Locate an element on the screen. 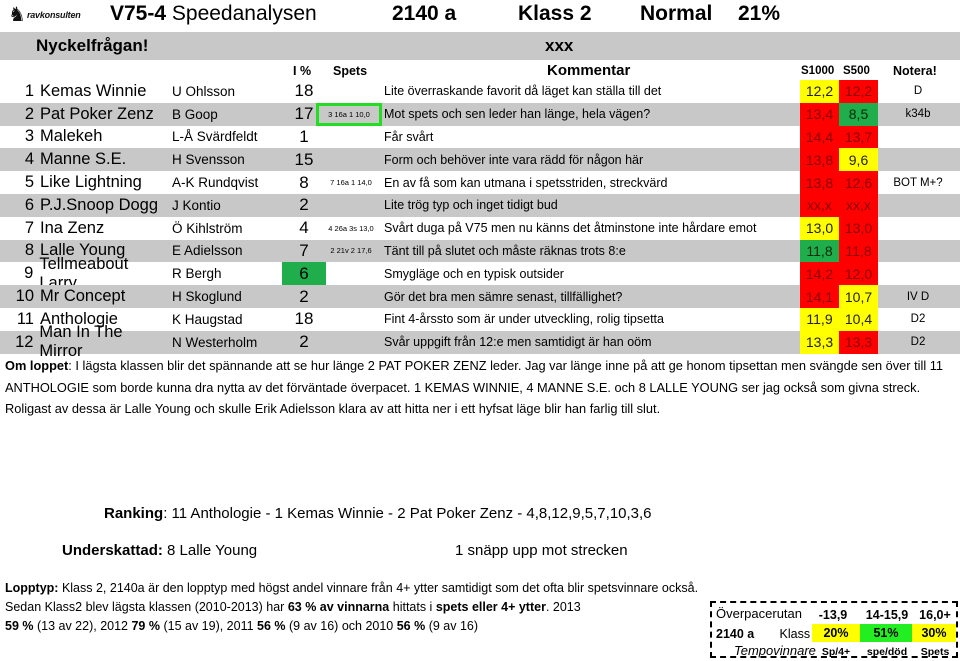 Image resolution: width=960 pixels, height=661 pixels. s1000-value: 13,4 is located at coordinates (819, 114).